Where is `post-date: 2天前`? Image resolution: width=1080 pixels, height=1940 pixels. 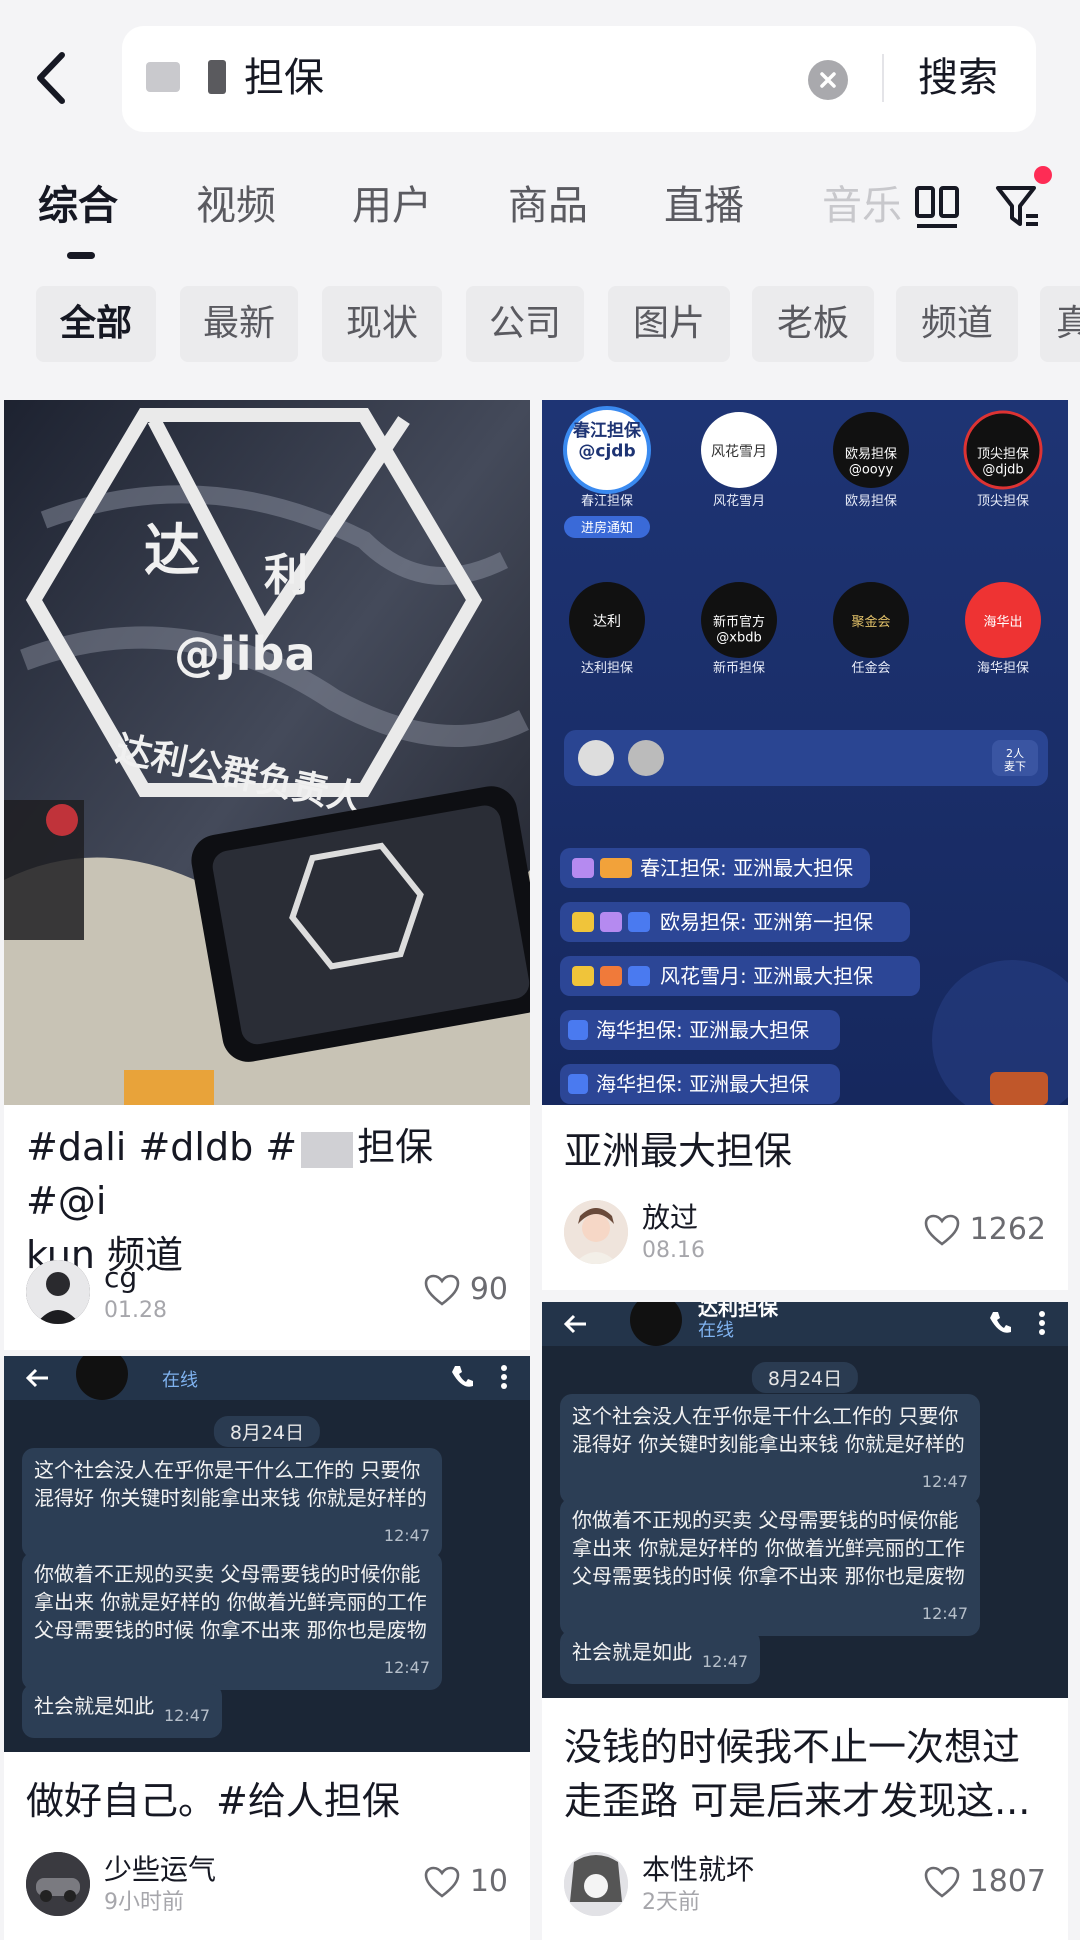 post-date: 2天前 is located at coordinates (671, 1902).